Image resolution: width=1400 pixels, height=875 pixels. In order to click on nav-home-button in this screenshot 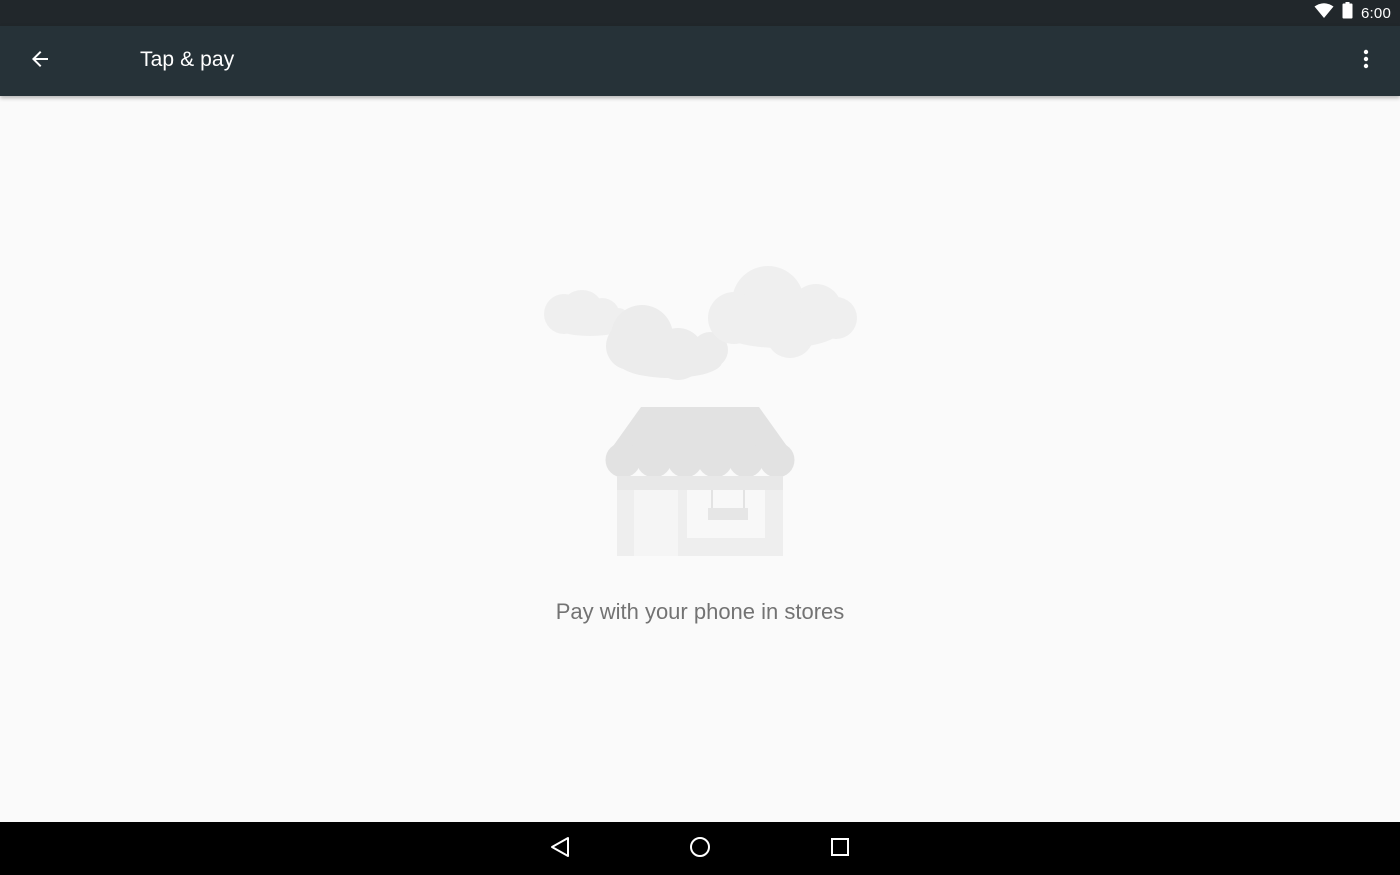, I will do `click(700, 849)`.